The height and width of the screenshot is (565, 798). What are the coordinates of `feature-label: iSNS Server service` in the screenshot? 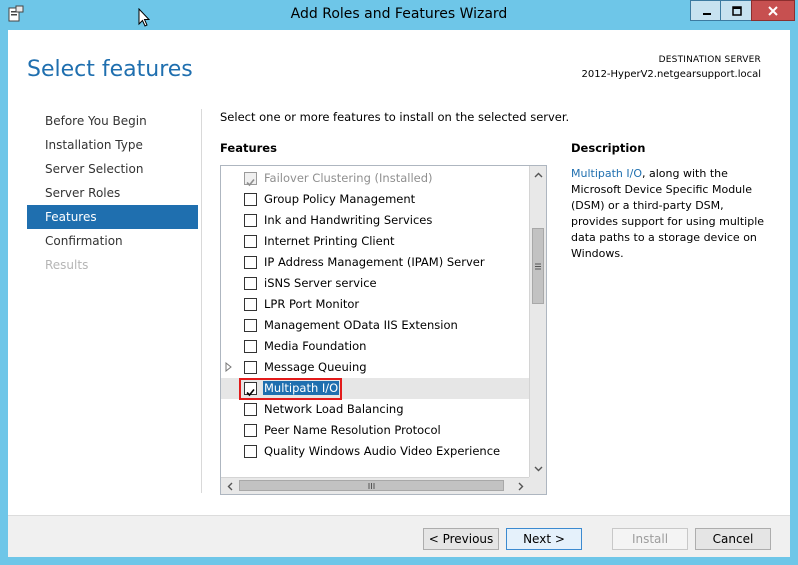 It's located at (320, 283).